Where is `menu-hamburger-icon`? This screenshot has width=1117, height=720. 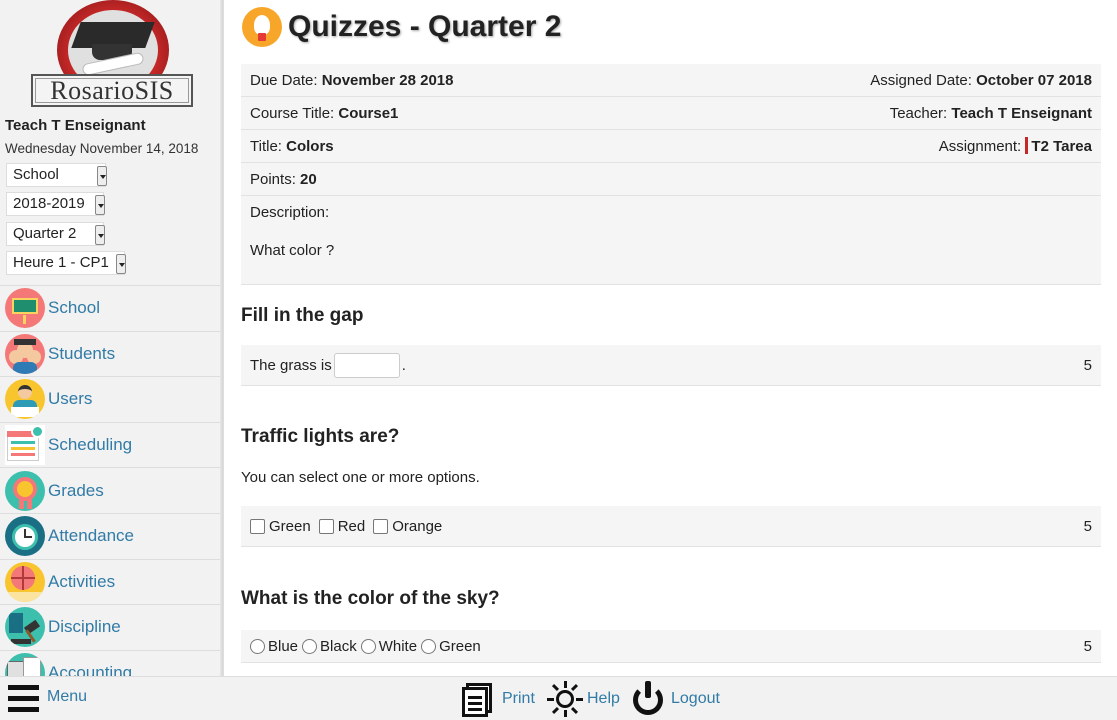
menu-hamburger-icon is located at coordinates (23, 699).